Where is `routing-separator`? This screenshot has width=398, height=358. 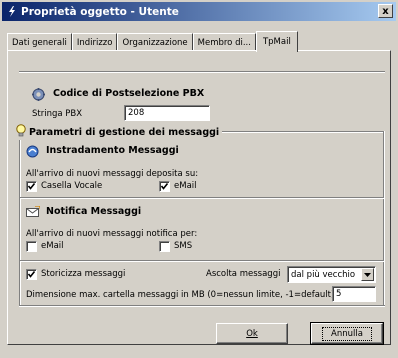
routing-separator is located at coordinates (202, 198).